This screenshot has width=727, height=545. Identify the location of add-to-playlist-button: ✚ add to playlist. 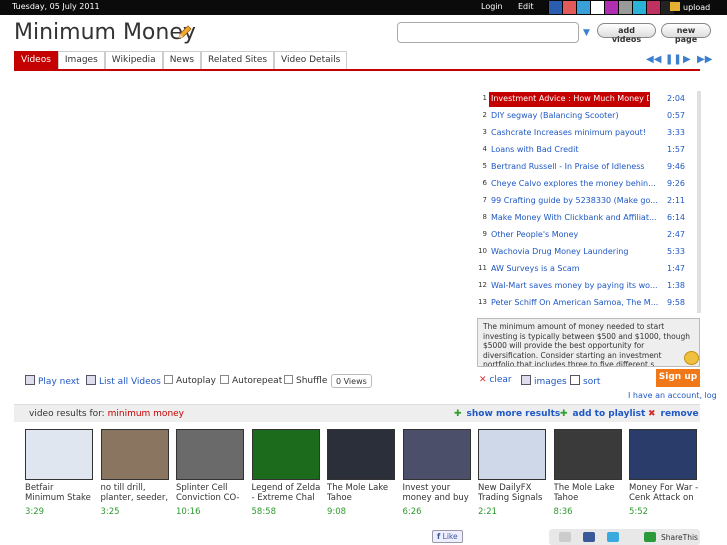
(602, 414).